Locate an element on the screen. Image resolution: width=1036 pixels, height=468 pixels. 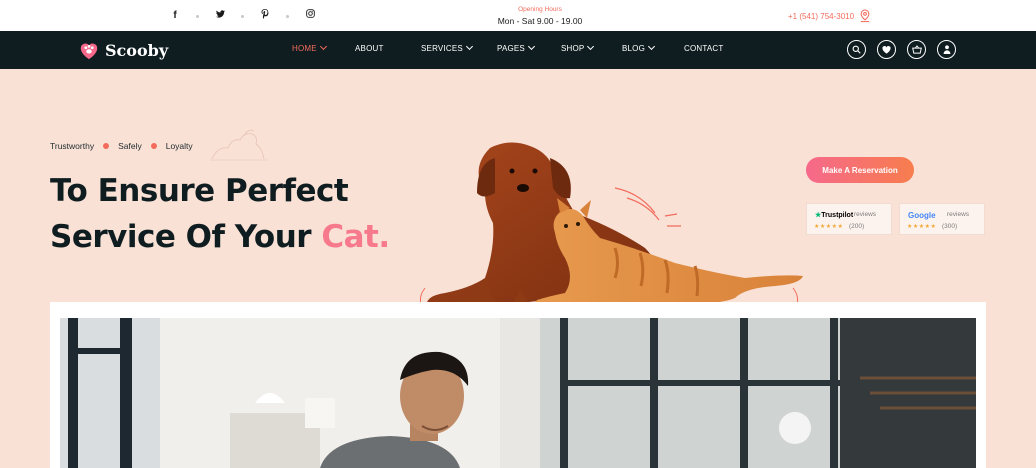
heart-icon is located at coordinates (886, 49).